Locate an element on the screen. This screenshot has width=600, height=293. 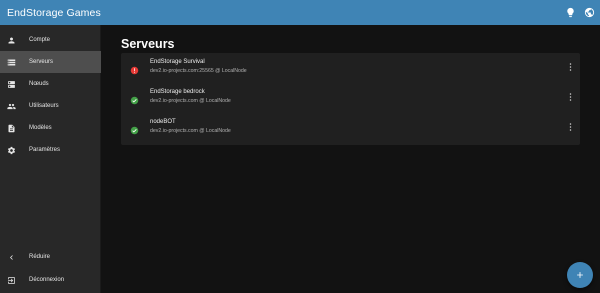
server-name: EndStorage bedrock is located at coordinates (177, 92).